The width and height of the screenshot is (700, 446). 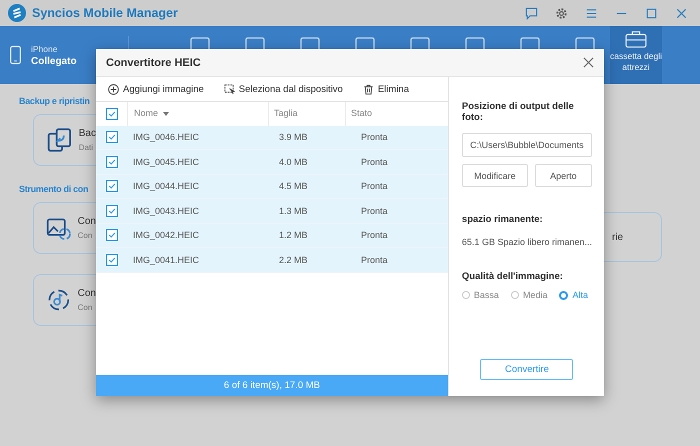 I want to click on quality-radio: Media, so click(x=529, y=295).